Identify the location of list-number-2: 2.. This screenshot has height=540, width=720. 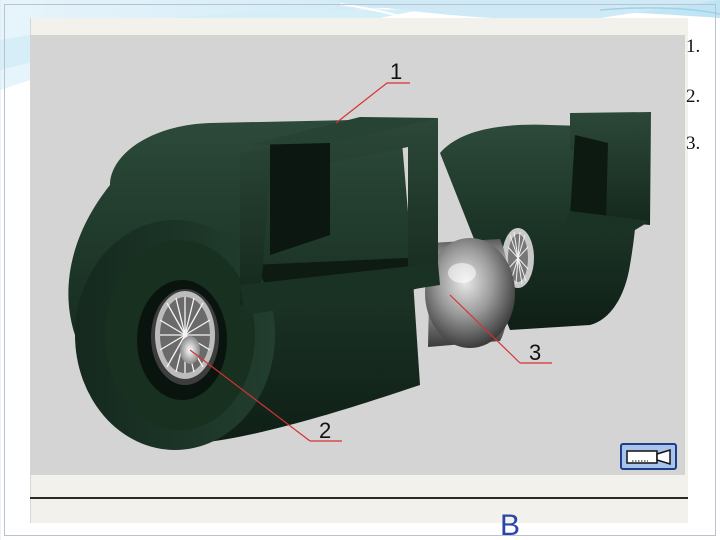
(693, 96).